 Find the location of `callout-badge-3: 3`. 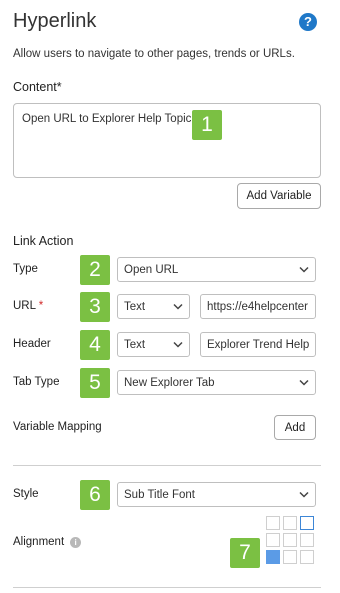

callout-badge-3: 3 is located at coordinates (95, 307).